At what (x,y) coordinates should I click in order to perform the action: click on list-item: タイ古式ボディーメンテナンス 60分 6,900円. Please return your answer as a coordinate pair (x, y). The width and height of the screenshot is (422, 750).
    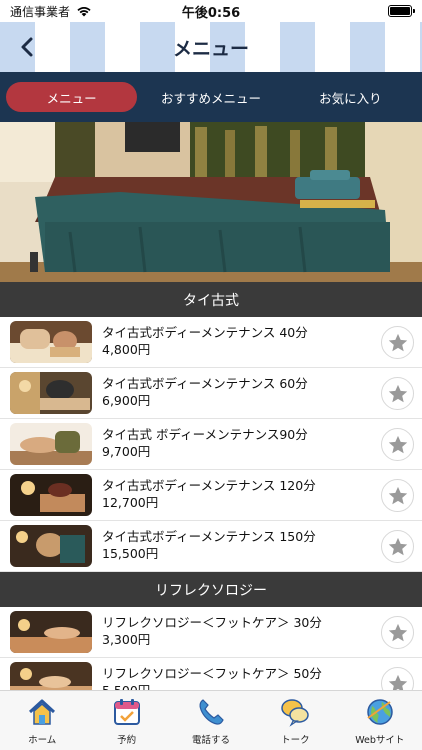
    Looking at the image, I should click on (211, 393).